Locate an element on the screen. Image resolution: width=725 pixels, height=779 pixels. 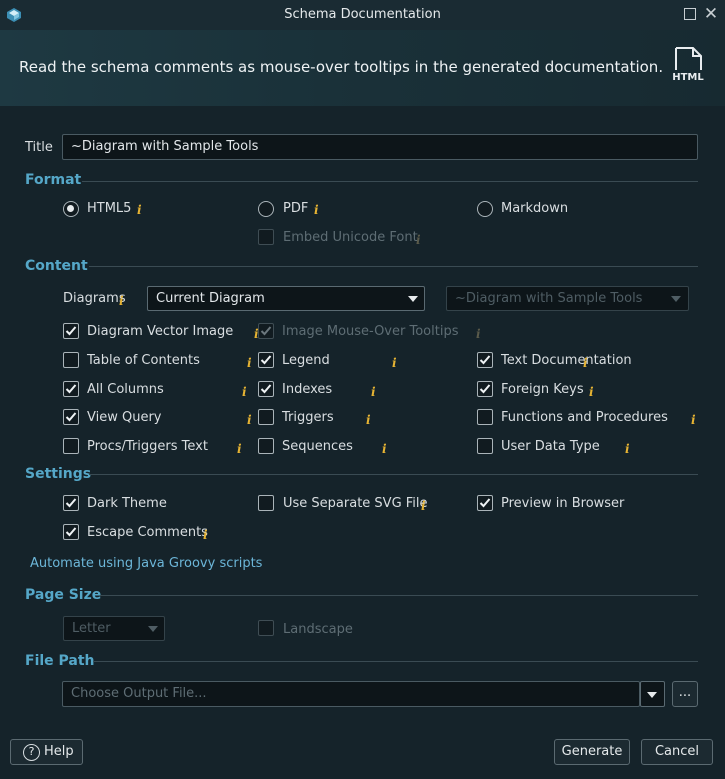
separate-svg-label: Use Separate SVG File is located at coordinates (355, 503).